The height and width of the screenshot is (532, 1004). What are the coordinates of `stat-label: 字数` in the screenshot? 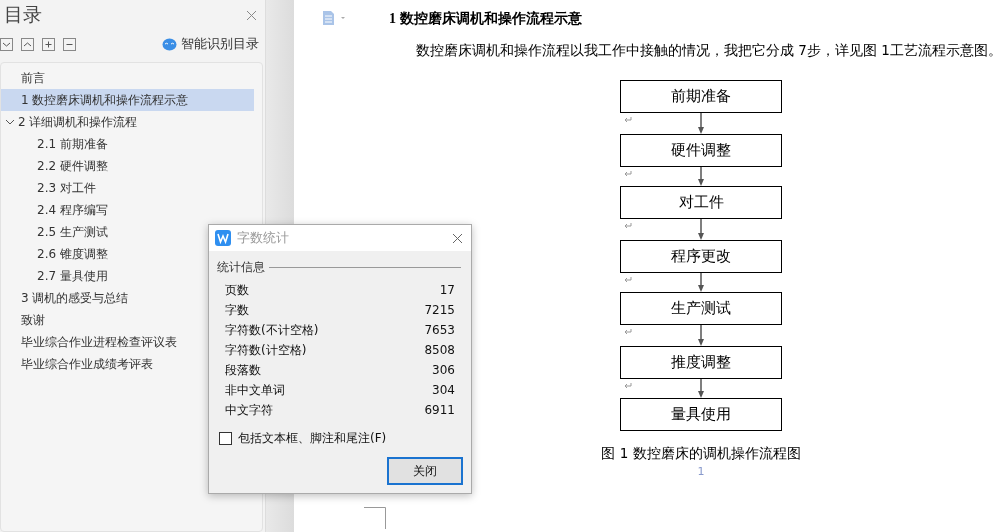 It's located at (237, 310).